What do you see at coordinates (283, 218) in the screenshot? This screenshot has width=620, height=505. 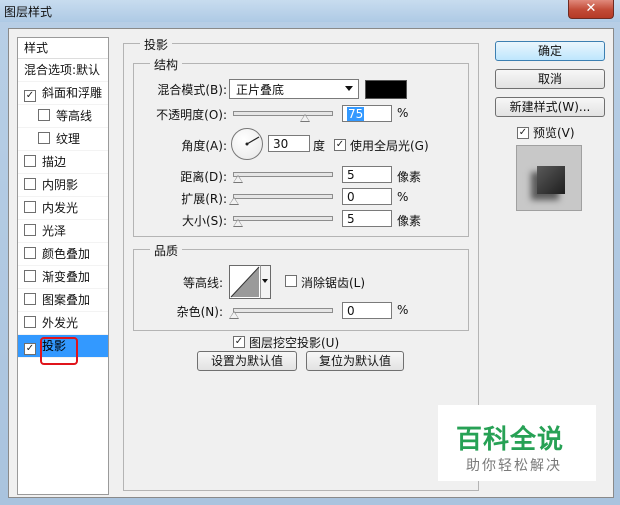 I see `size-slider` at bounding box center [283, 218].